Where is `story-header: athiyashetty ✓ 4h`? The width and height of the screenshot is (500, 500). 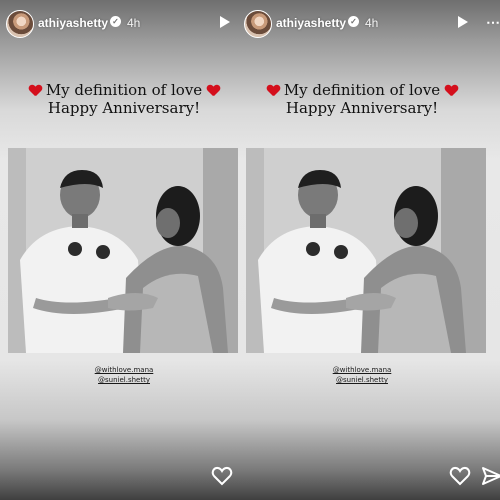 story-header: athiyashetty ✓ 4h is located at coordinates (124, 24).